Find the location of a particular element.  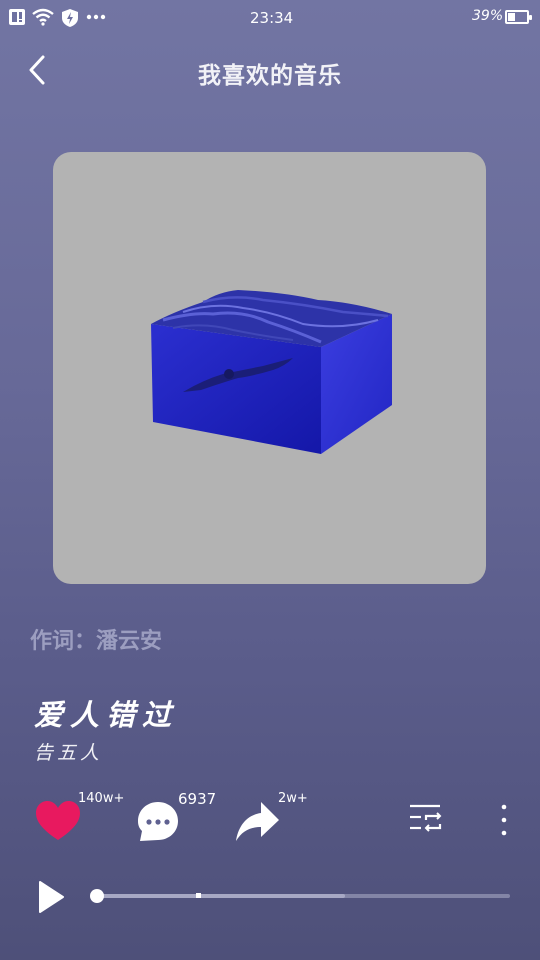

like-count: 140w+ is located at coordinates (101, 798).